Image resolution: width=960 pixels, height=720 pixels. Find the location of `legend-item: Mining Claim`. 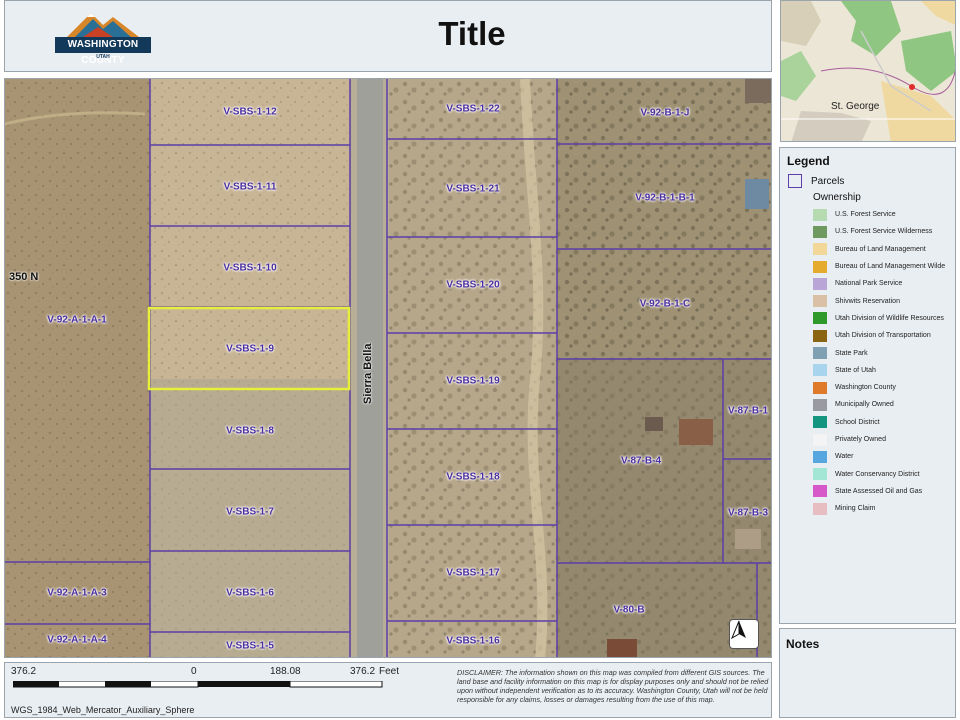

legend-item: Mining Claim is located at coordinates (881, 508).